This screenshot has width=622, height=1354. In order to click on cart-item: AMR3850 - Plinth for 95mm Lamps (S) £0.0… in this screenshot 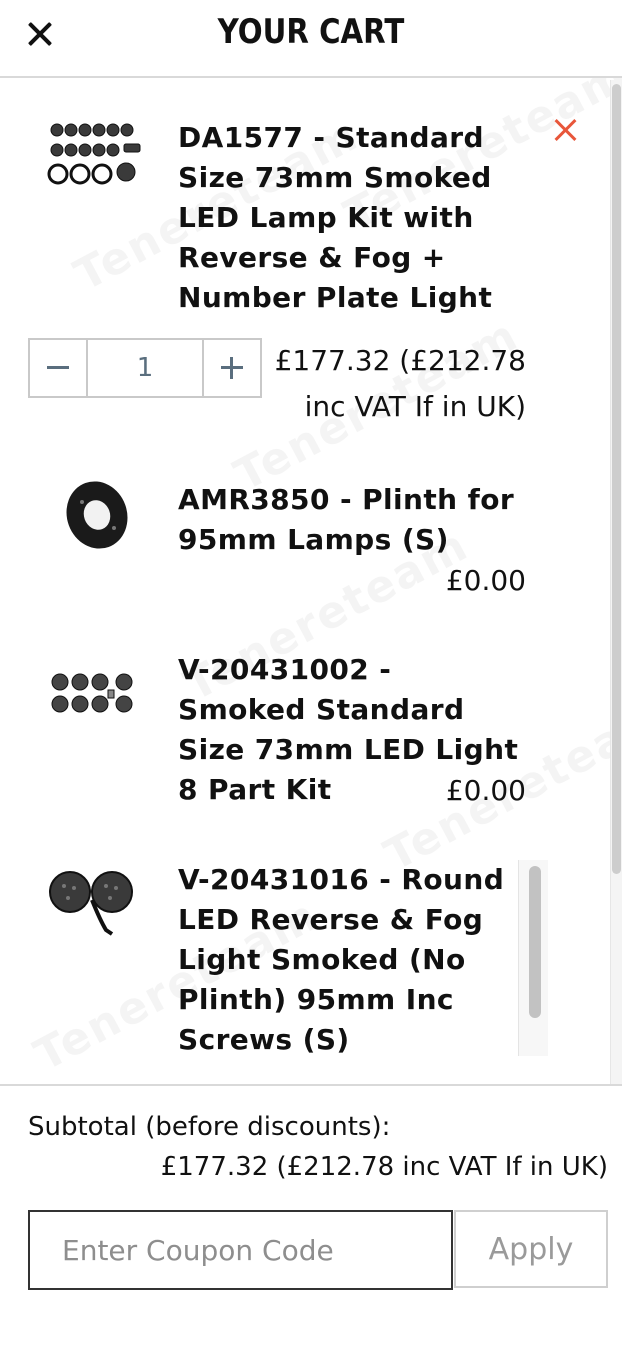, I will do `click(300, 540)`.